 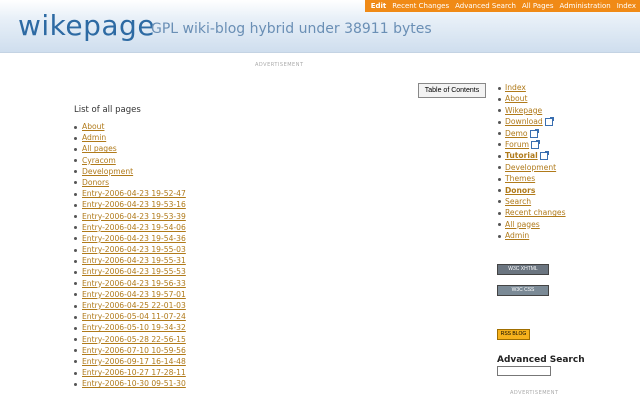 I want to click on list-item: Entry-2006-10-30 09-51-30, so click(x=130, y=383).